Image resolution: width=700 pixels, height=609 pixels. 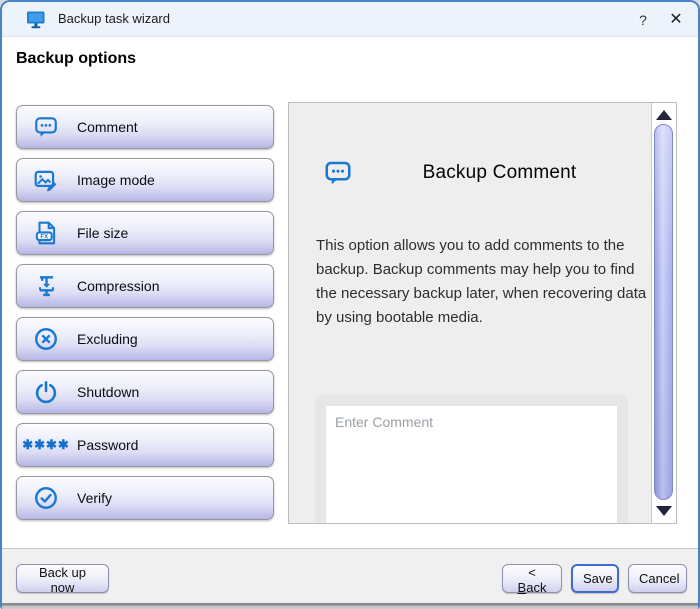 What do you see at coordinates (44, 237) in the screenshot?
I see `svg-text: FX` at bounding box center [44, 237].